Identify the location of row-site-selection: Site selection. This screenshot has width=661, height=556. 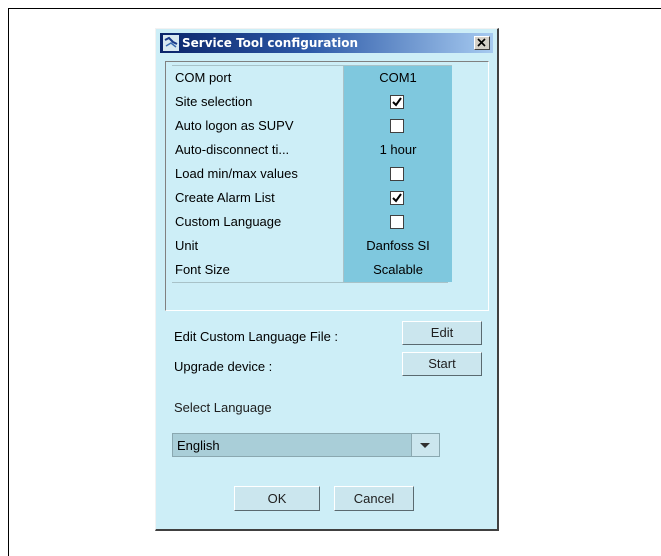
(312, 102).